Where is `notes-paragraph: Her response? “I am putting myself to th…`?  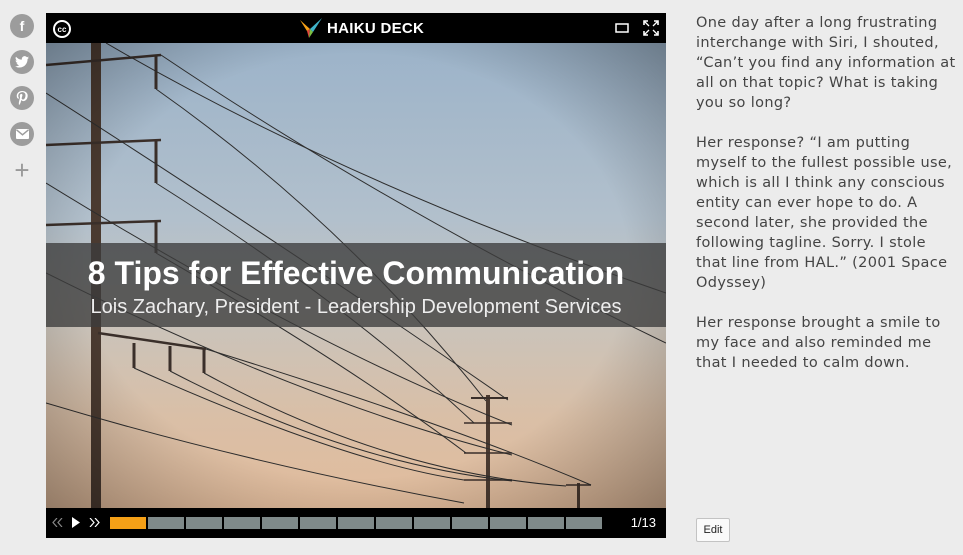
notes-paragraph: Her response? “I am putting myself to th… is located at coordinates (824, 213).